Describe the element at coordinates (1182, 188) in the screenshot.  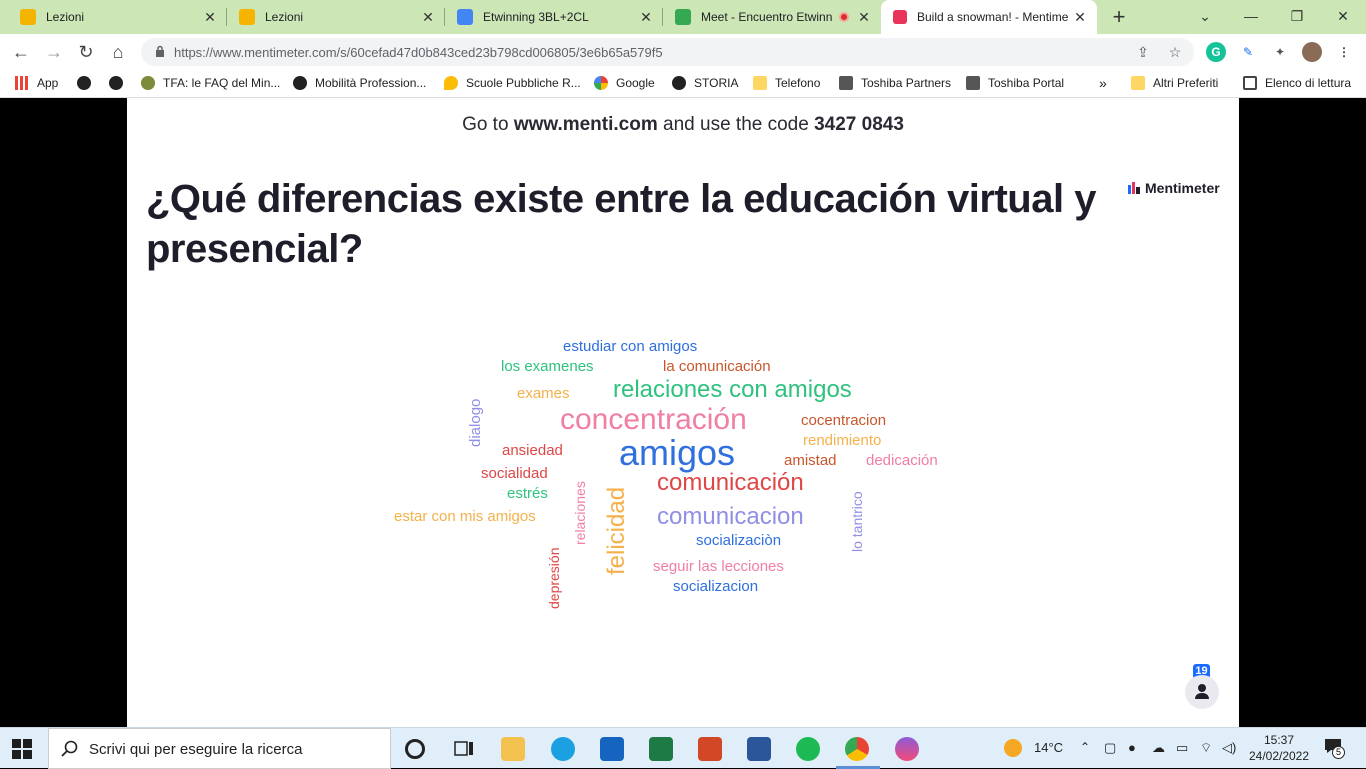
I see `brand-name: Mentimeter` at that location.